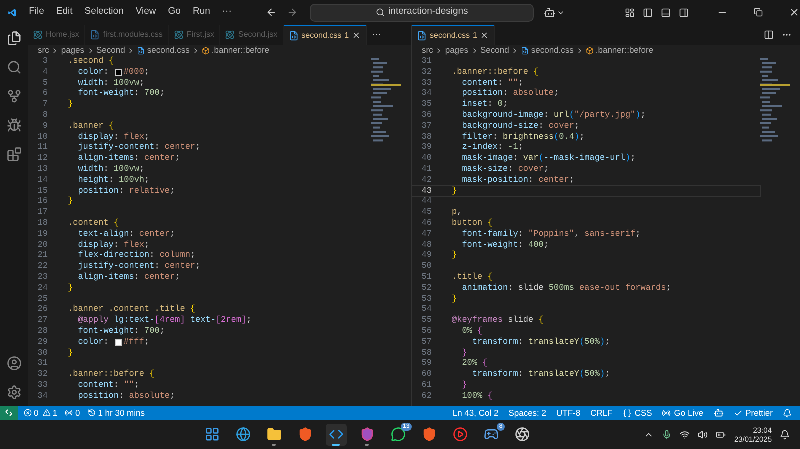 Image resolution: width=800 pixels, height=449 pixels. What do you see at coordinates (398, 434) in the screenshot?
I see `chat-bubble-icon` at bounding box center [398, 434].